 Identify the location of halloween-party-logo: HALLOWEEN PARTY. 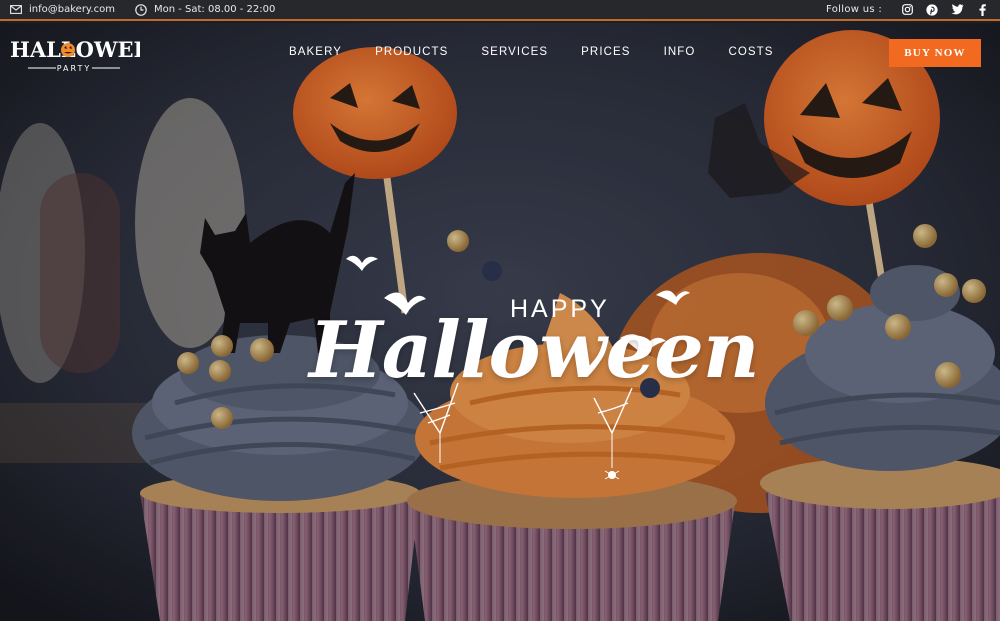
(88, 54).